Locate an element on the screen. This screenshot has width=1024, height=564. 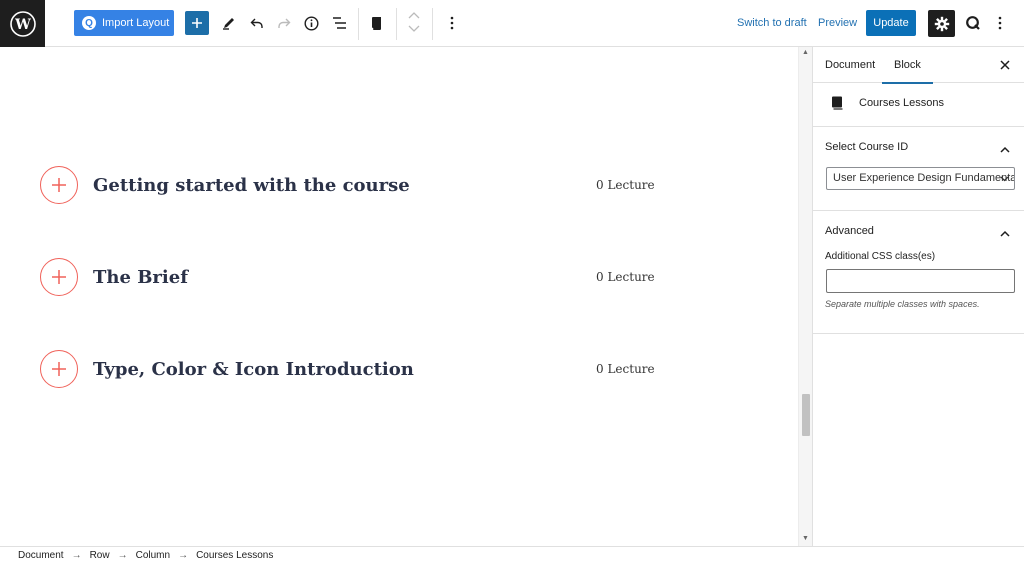
course-id-selected-value: User Experience Design Fundamentals is located at coordinates (924, 178).